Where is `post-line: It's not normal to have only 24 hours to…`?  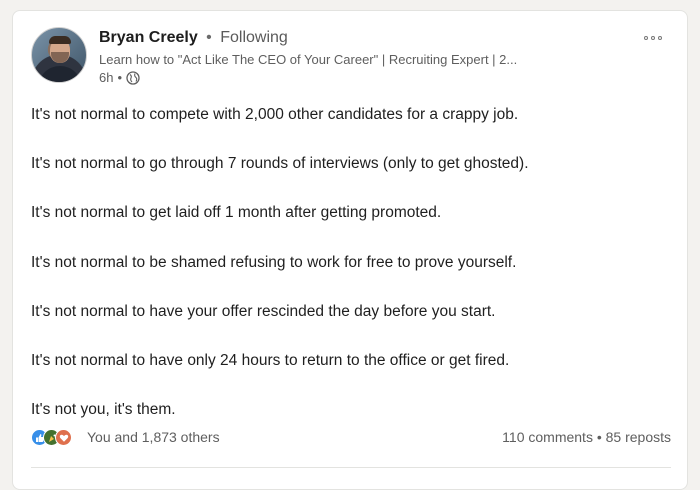
post-line: It's not normal to have only 24 hours to… is located at coordinates (270, 360).